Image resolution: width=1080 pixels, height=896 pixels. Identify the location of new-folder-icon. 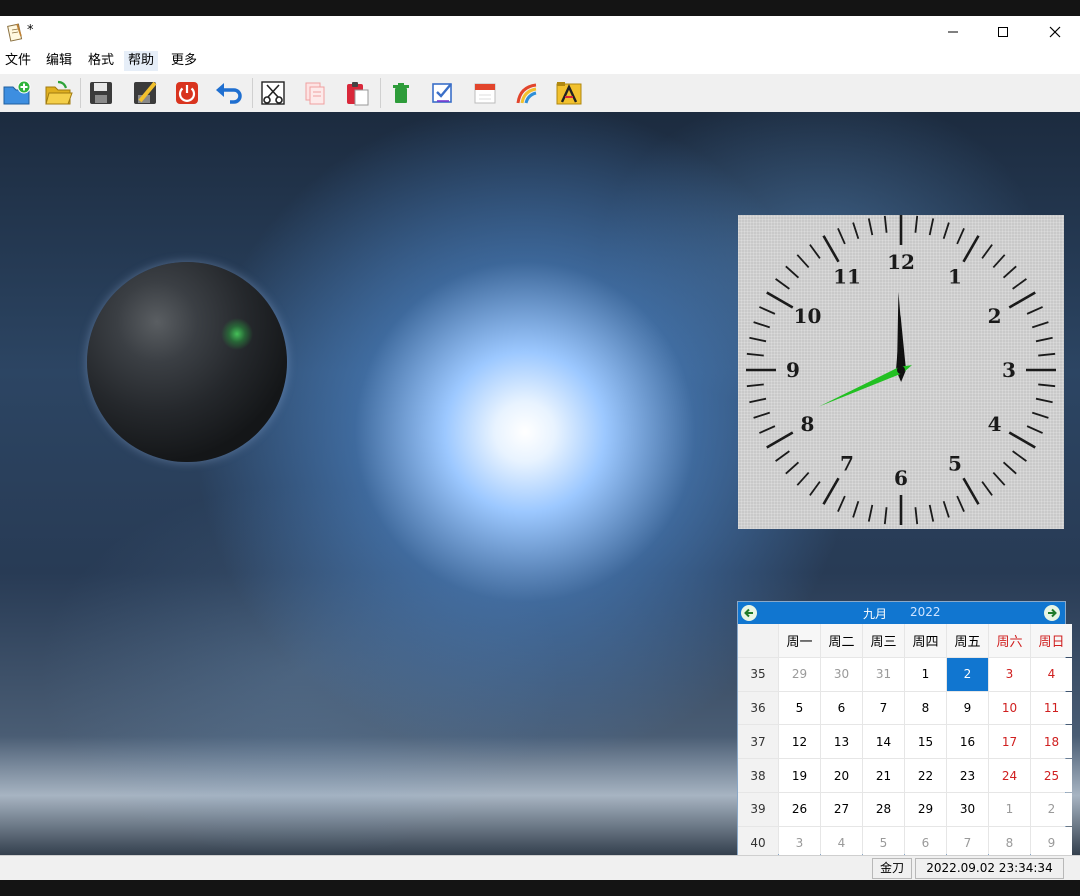
(17, 93).